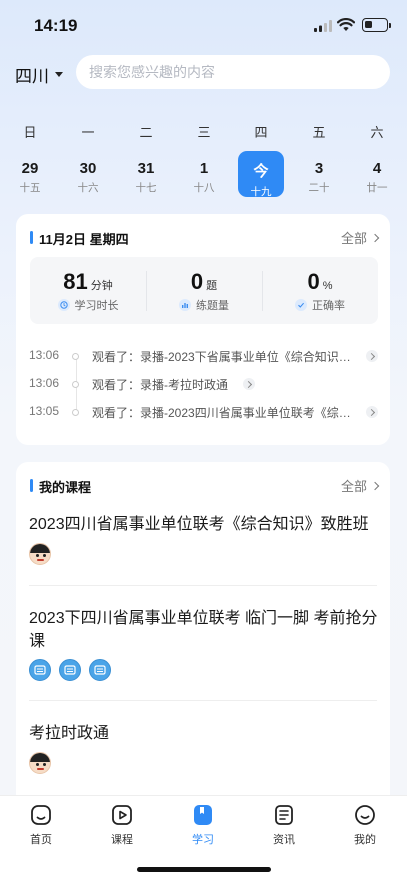 This screenshot has height=883, width=407. I want to click on search-box, so click(233, 72).